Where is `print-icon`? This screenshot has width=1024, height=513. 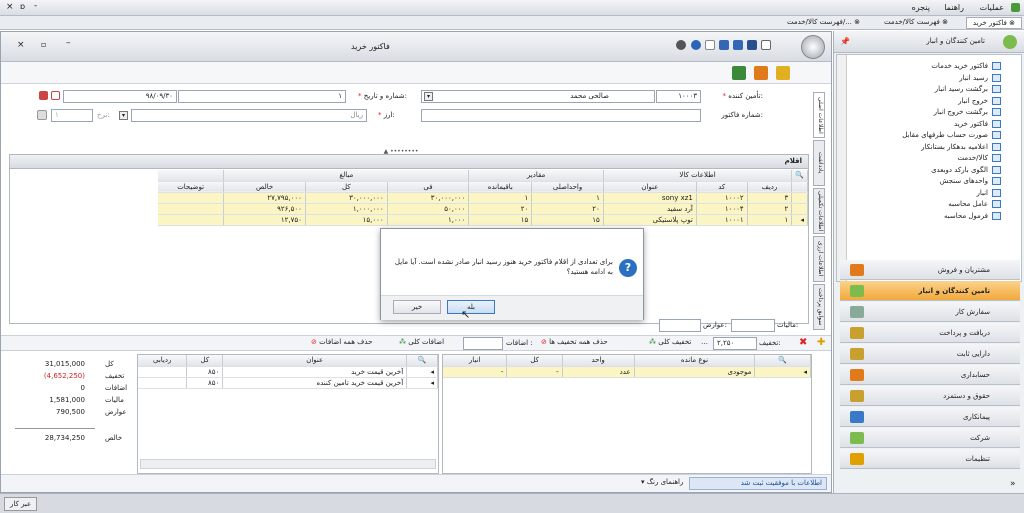 print-icon is located at coordinates (766, 45).